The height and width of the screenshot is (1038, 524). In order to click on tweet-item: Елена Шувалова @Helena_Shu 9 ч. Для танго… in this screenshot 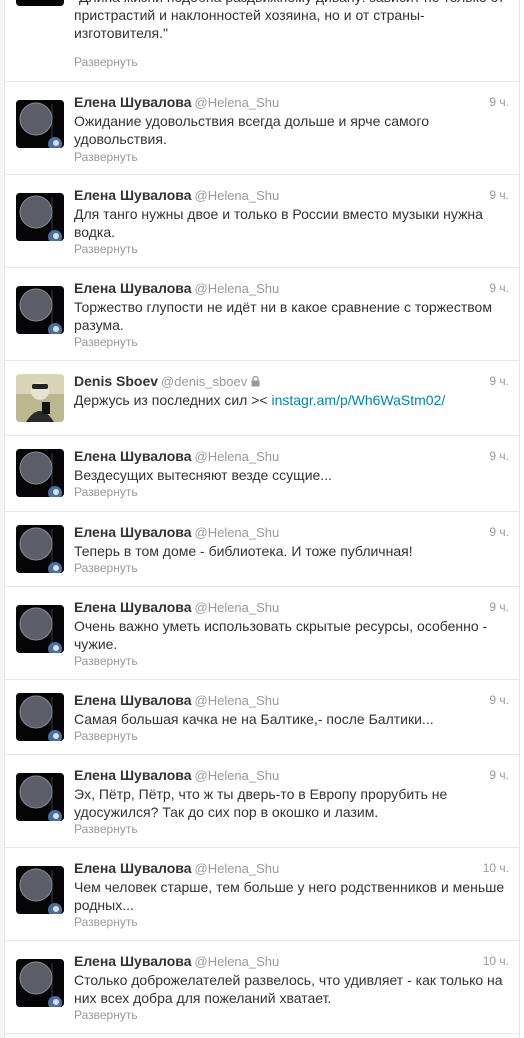, I will do `click(262, 221)`.